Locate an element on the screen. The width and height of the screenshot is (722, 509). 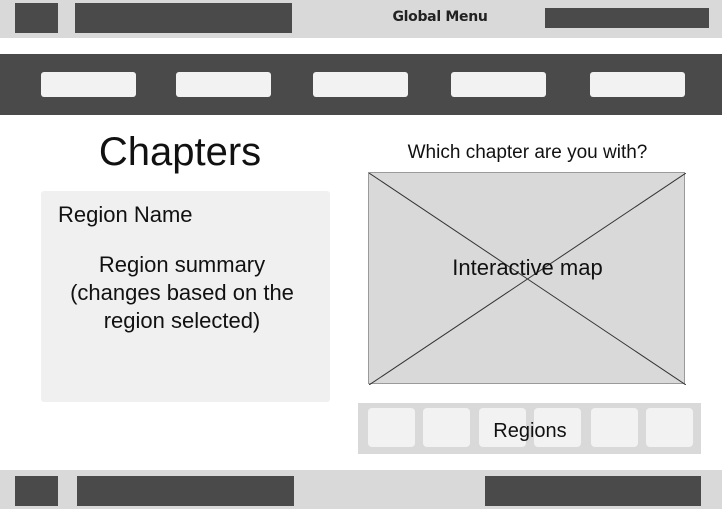
global-brand-placeholder is located at coordinates (183, 18).